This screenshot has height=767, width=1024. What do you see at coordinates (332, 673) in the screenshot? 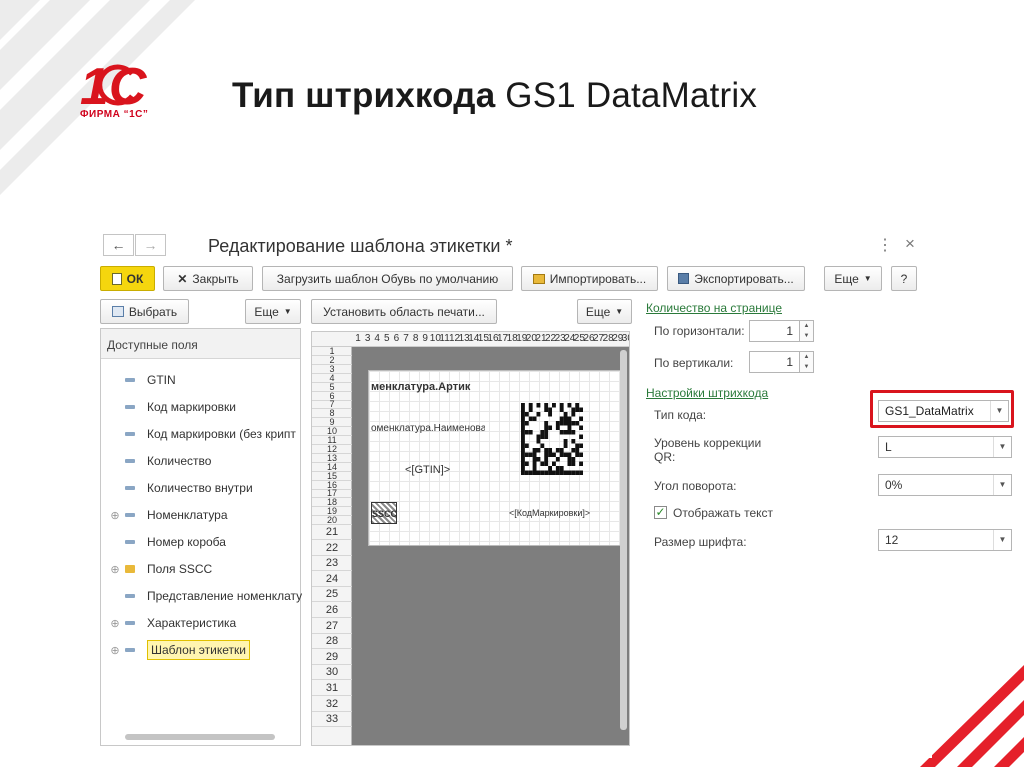
I see `row-header: 30` at bounding box center [332, 673].